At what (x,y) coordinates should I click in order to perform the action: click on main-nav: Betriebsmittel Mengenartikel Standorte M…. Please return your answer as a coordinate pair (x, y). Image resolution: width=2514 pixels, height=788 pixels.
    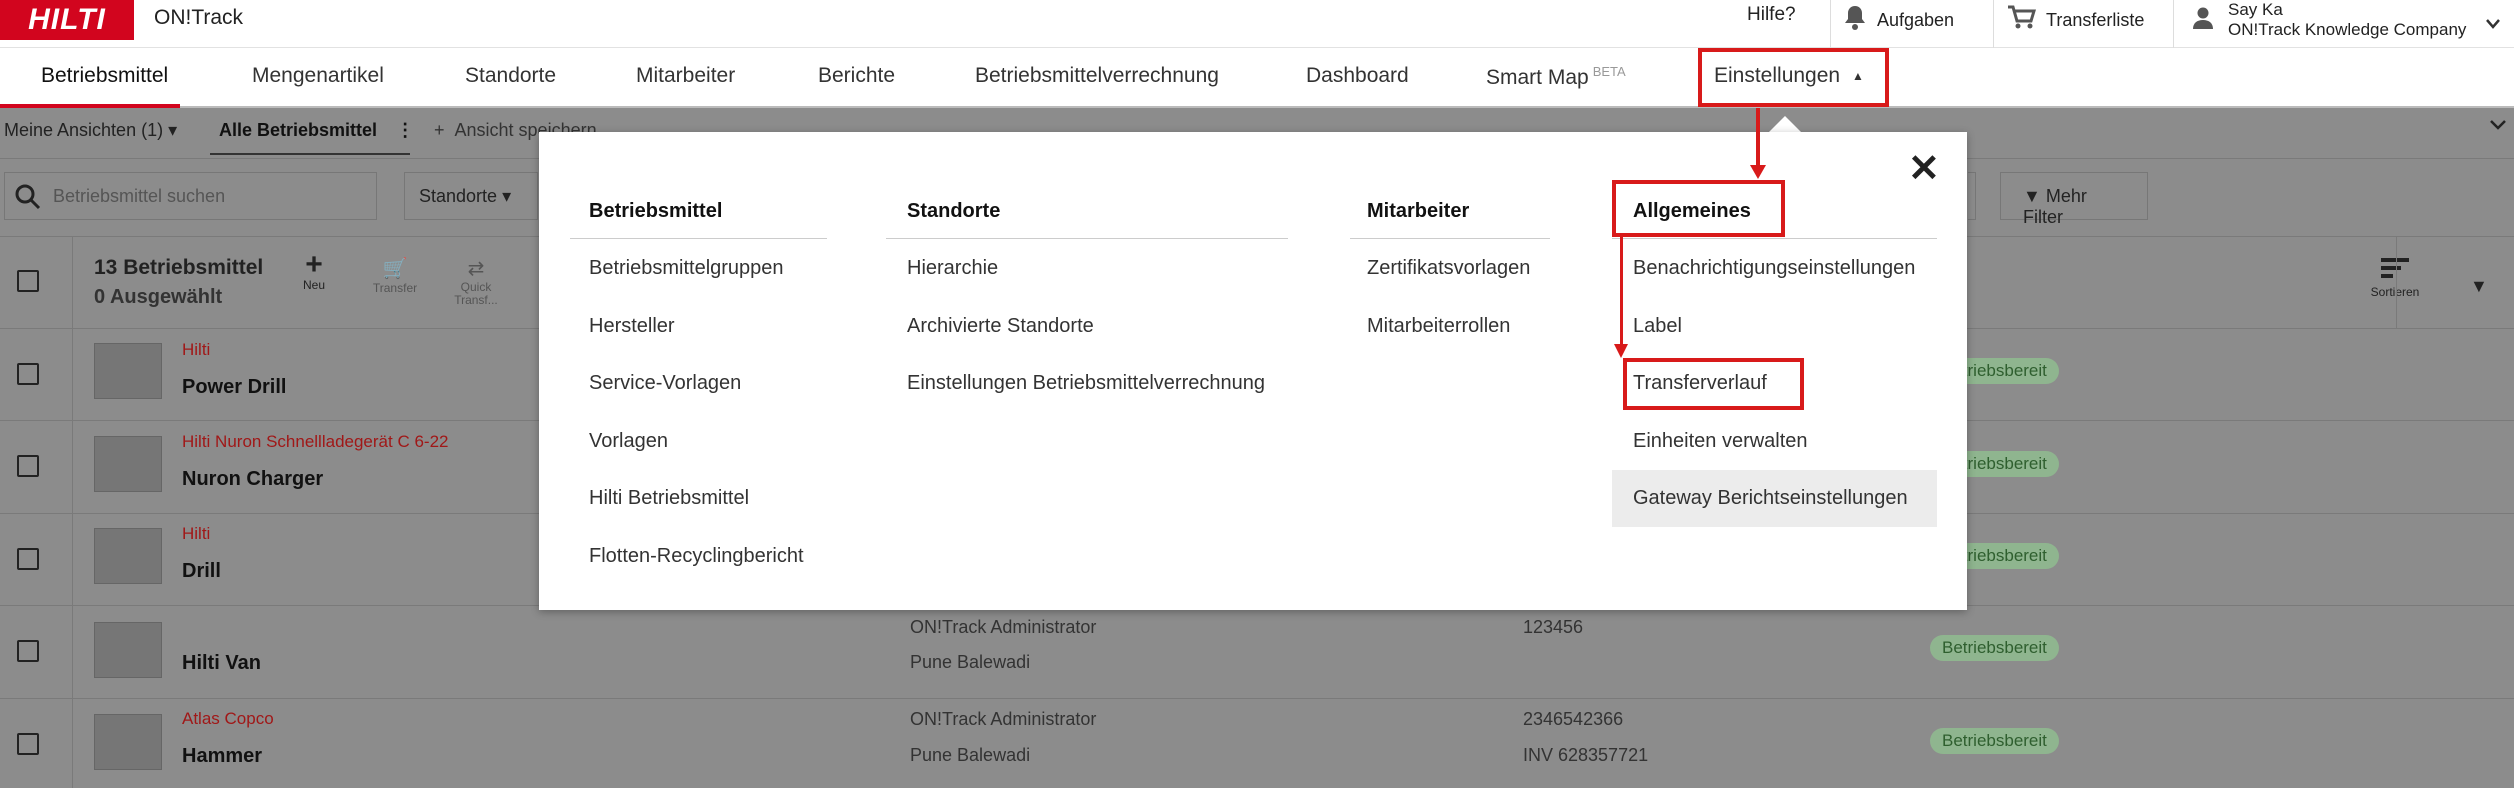
    Looking at the image, I should click on (1257, 78).